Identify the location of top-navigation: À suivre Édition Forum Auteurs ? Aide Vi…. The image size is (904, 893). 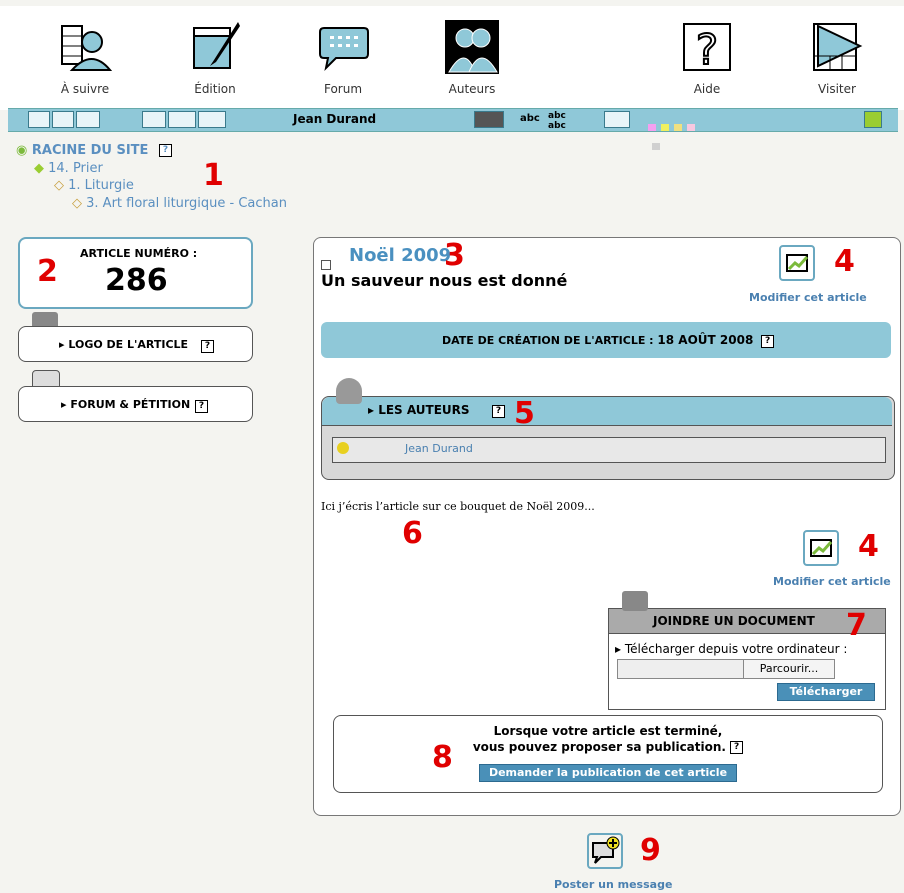
(452, 55).